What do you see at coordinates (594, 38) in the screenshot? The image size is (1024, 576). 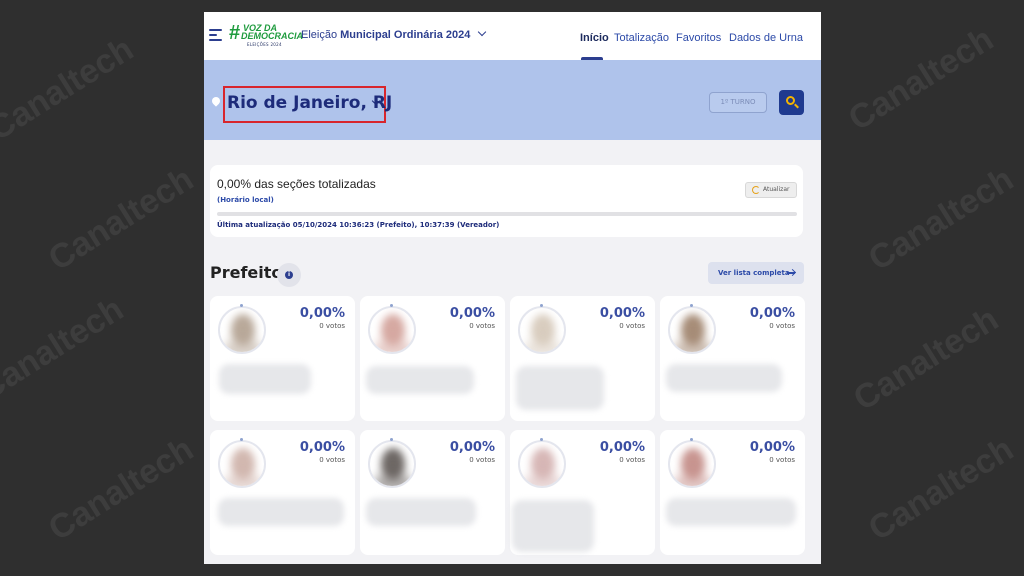 I see `tab-inicio: Início` at bounding box center [594, 38].